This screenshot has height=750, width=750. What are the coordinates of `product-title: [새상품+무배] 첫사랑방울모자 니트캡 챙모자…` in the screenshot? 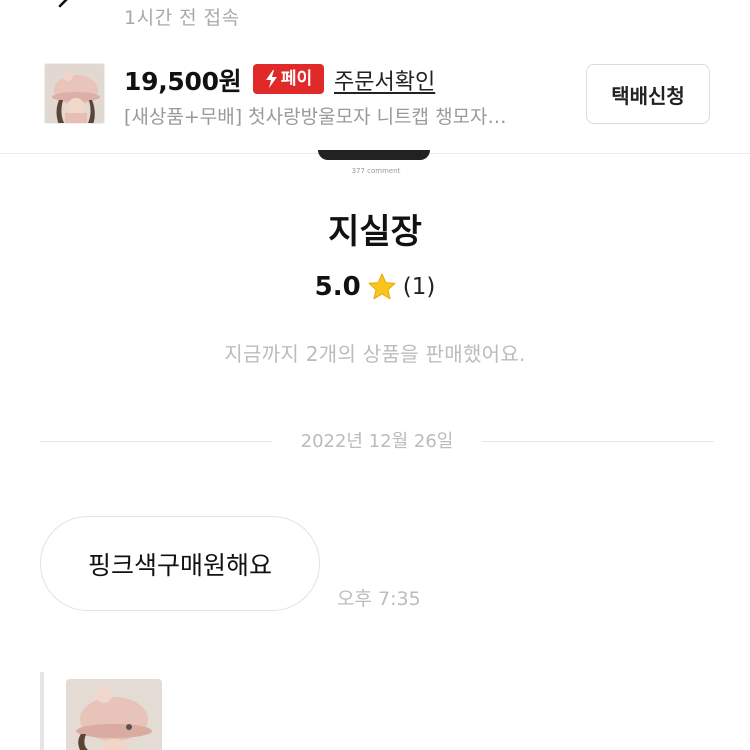 It's located at (315, 117).